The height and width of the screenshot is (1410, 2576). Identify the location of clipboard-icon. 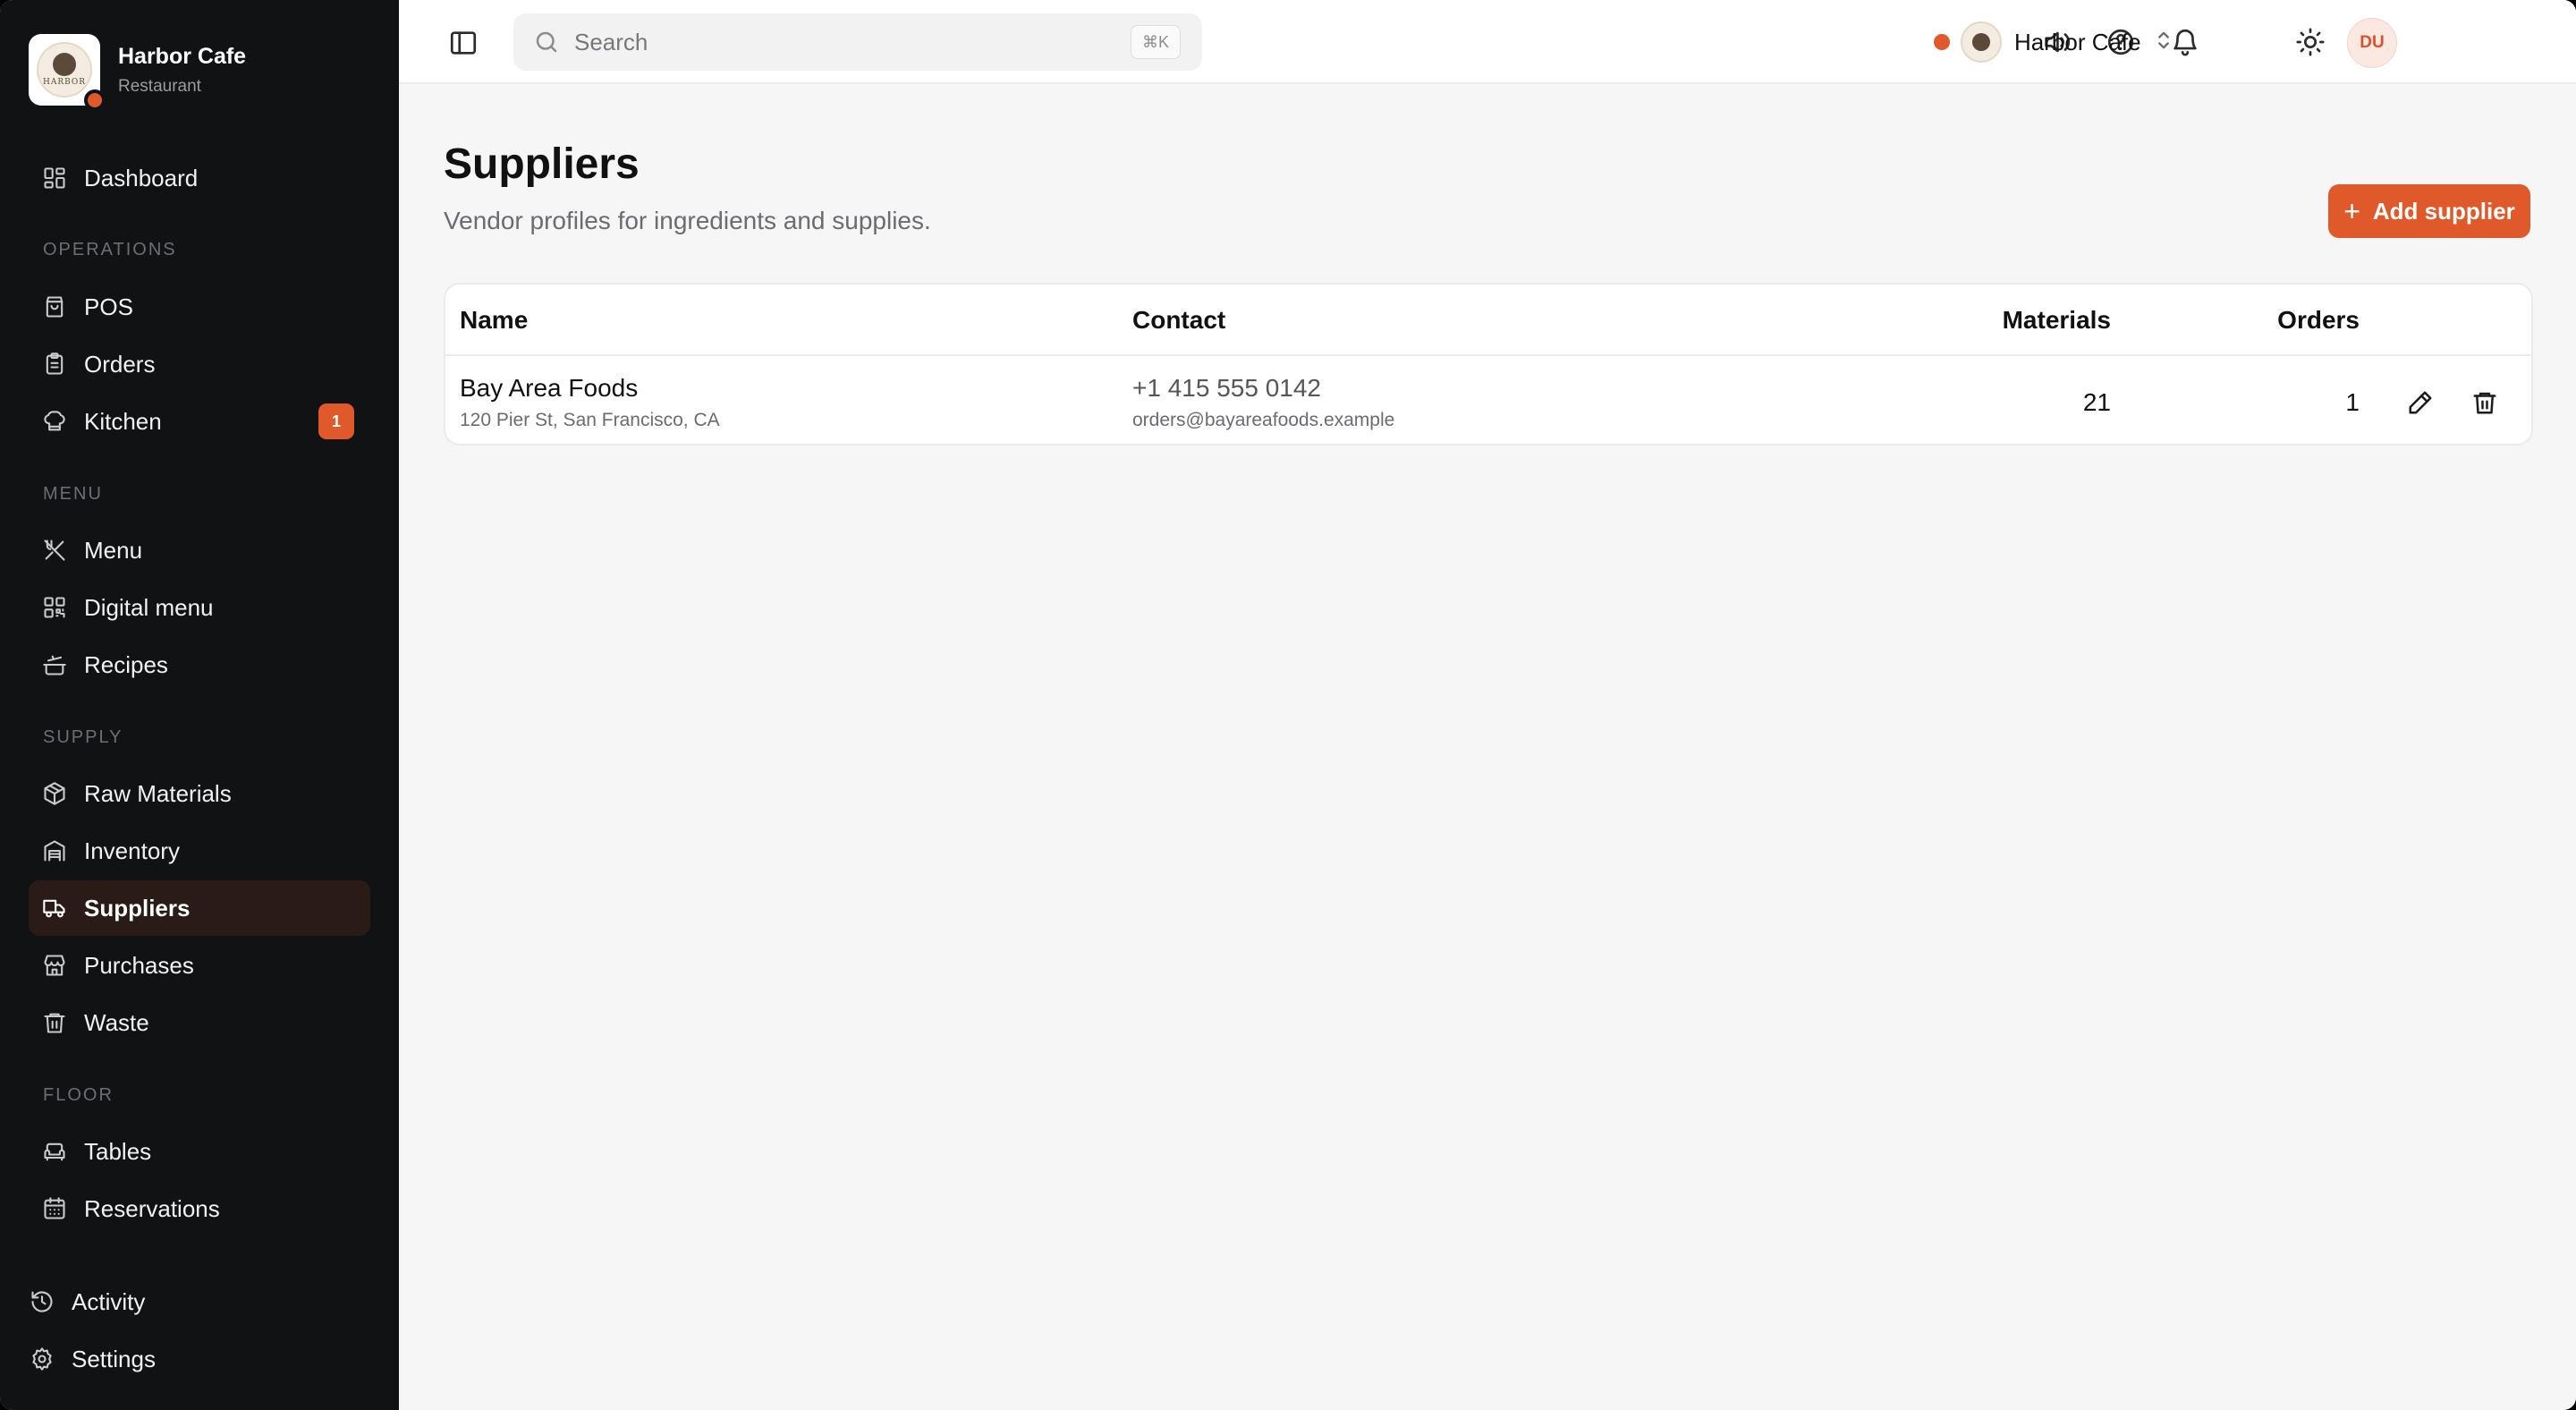
(54, 365).